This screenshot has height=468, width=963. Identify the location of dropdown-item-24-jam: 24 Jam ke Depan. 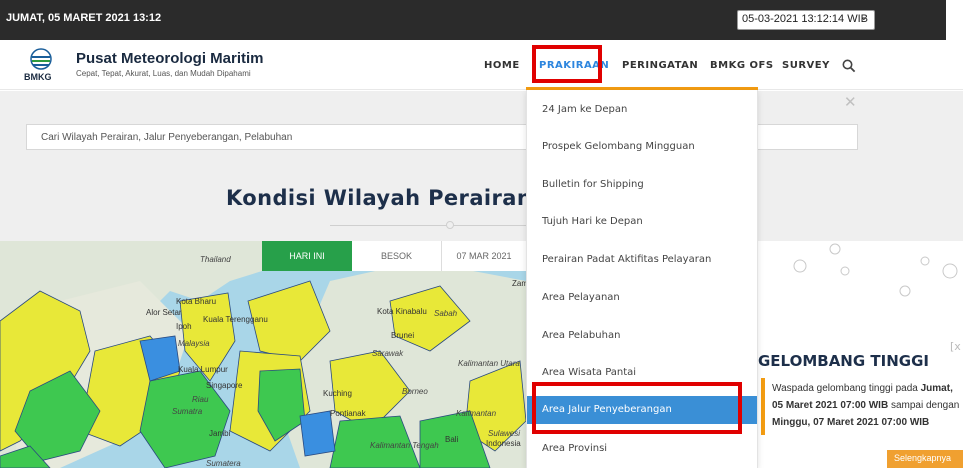
(642, 110).